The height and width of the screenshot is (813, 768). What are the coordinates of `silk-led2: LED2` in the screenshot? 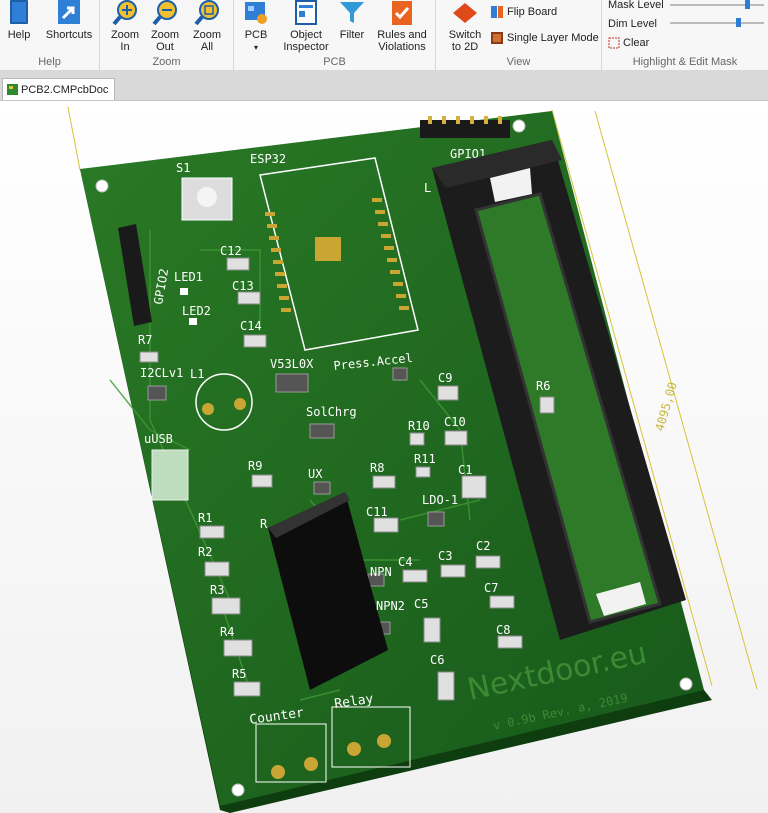 It's located at (196, 311).